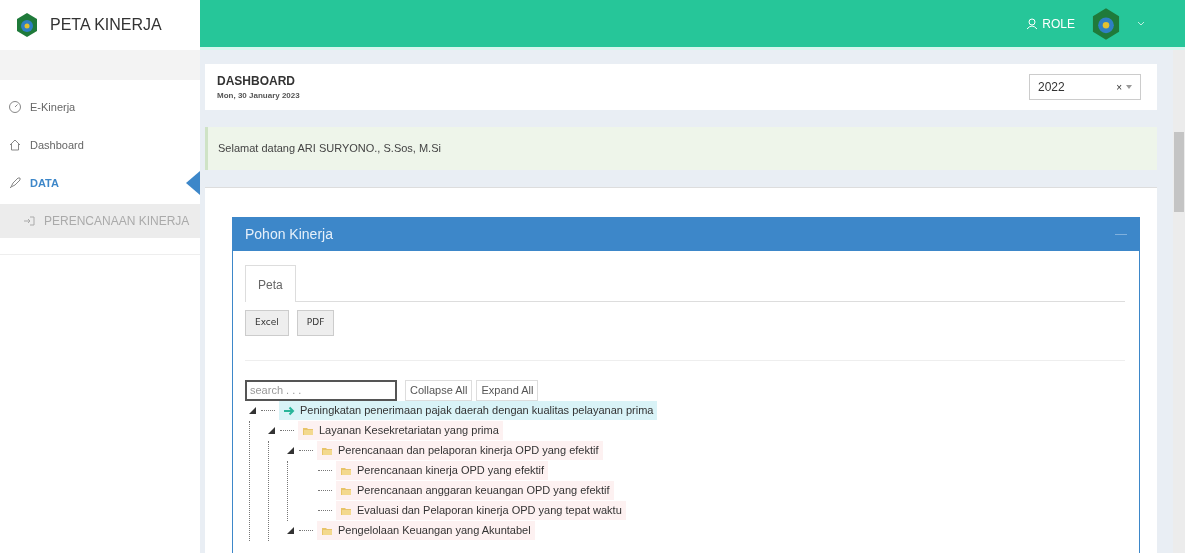 The width and height of the screenshot is (1185, 553). I want to click on gauge-icon, so click(15, 107).